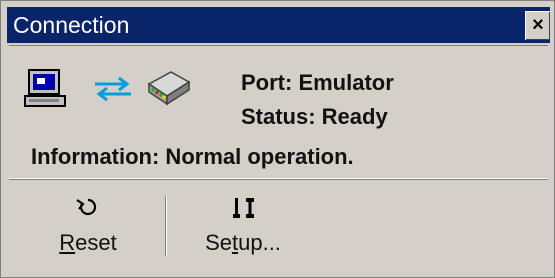  I want to click on status-text: Status: Ready, so click(314, 116).